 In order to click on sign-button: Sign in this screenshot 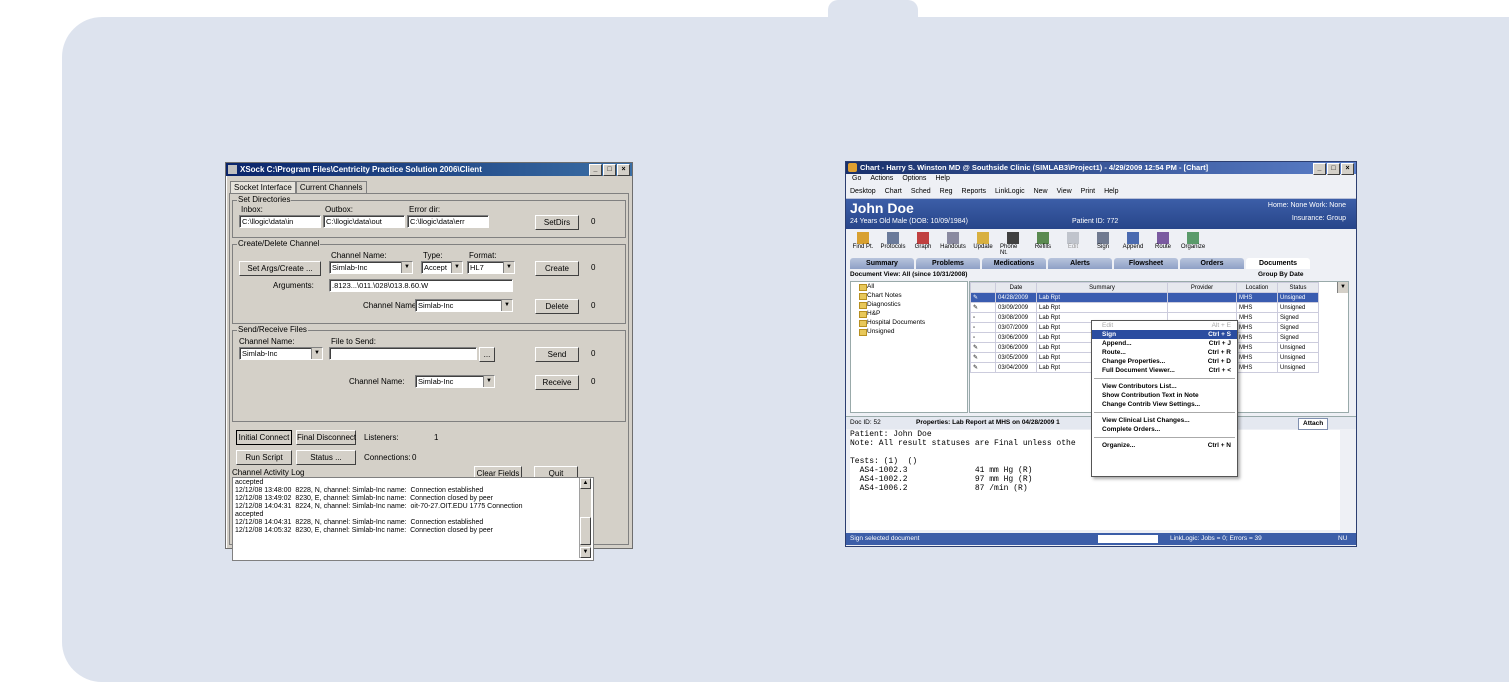, I will do `click(1103, 243)`.